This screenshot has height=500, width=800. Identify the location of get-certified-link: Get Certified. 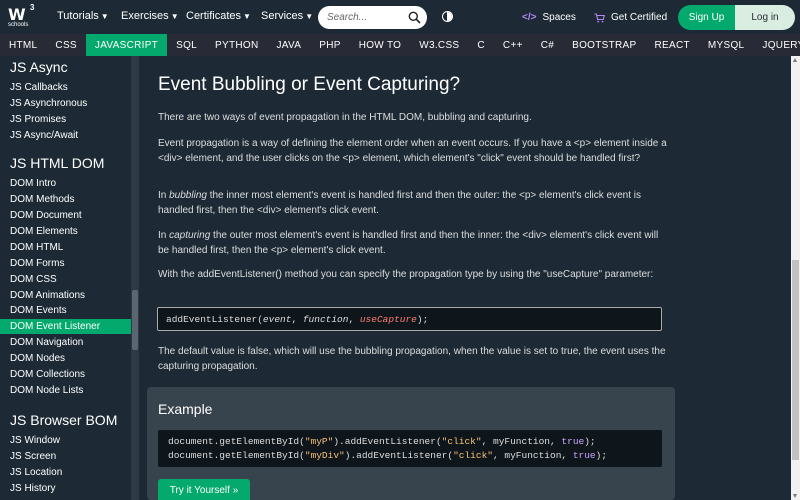
(630, 17).